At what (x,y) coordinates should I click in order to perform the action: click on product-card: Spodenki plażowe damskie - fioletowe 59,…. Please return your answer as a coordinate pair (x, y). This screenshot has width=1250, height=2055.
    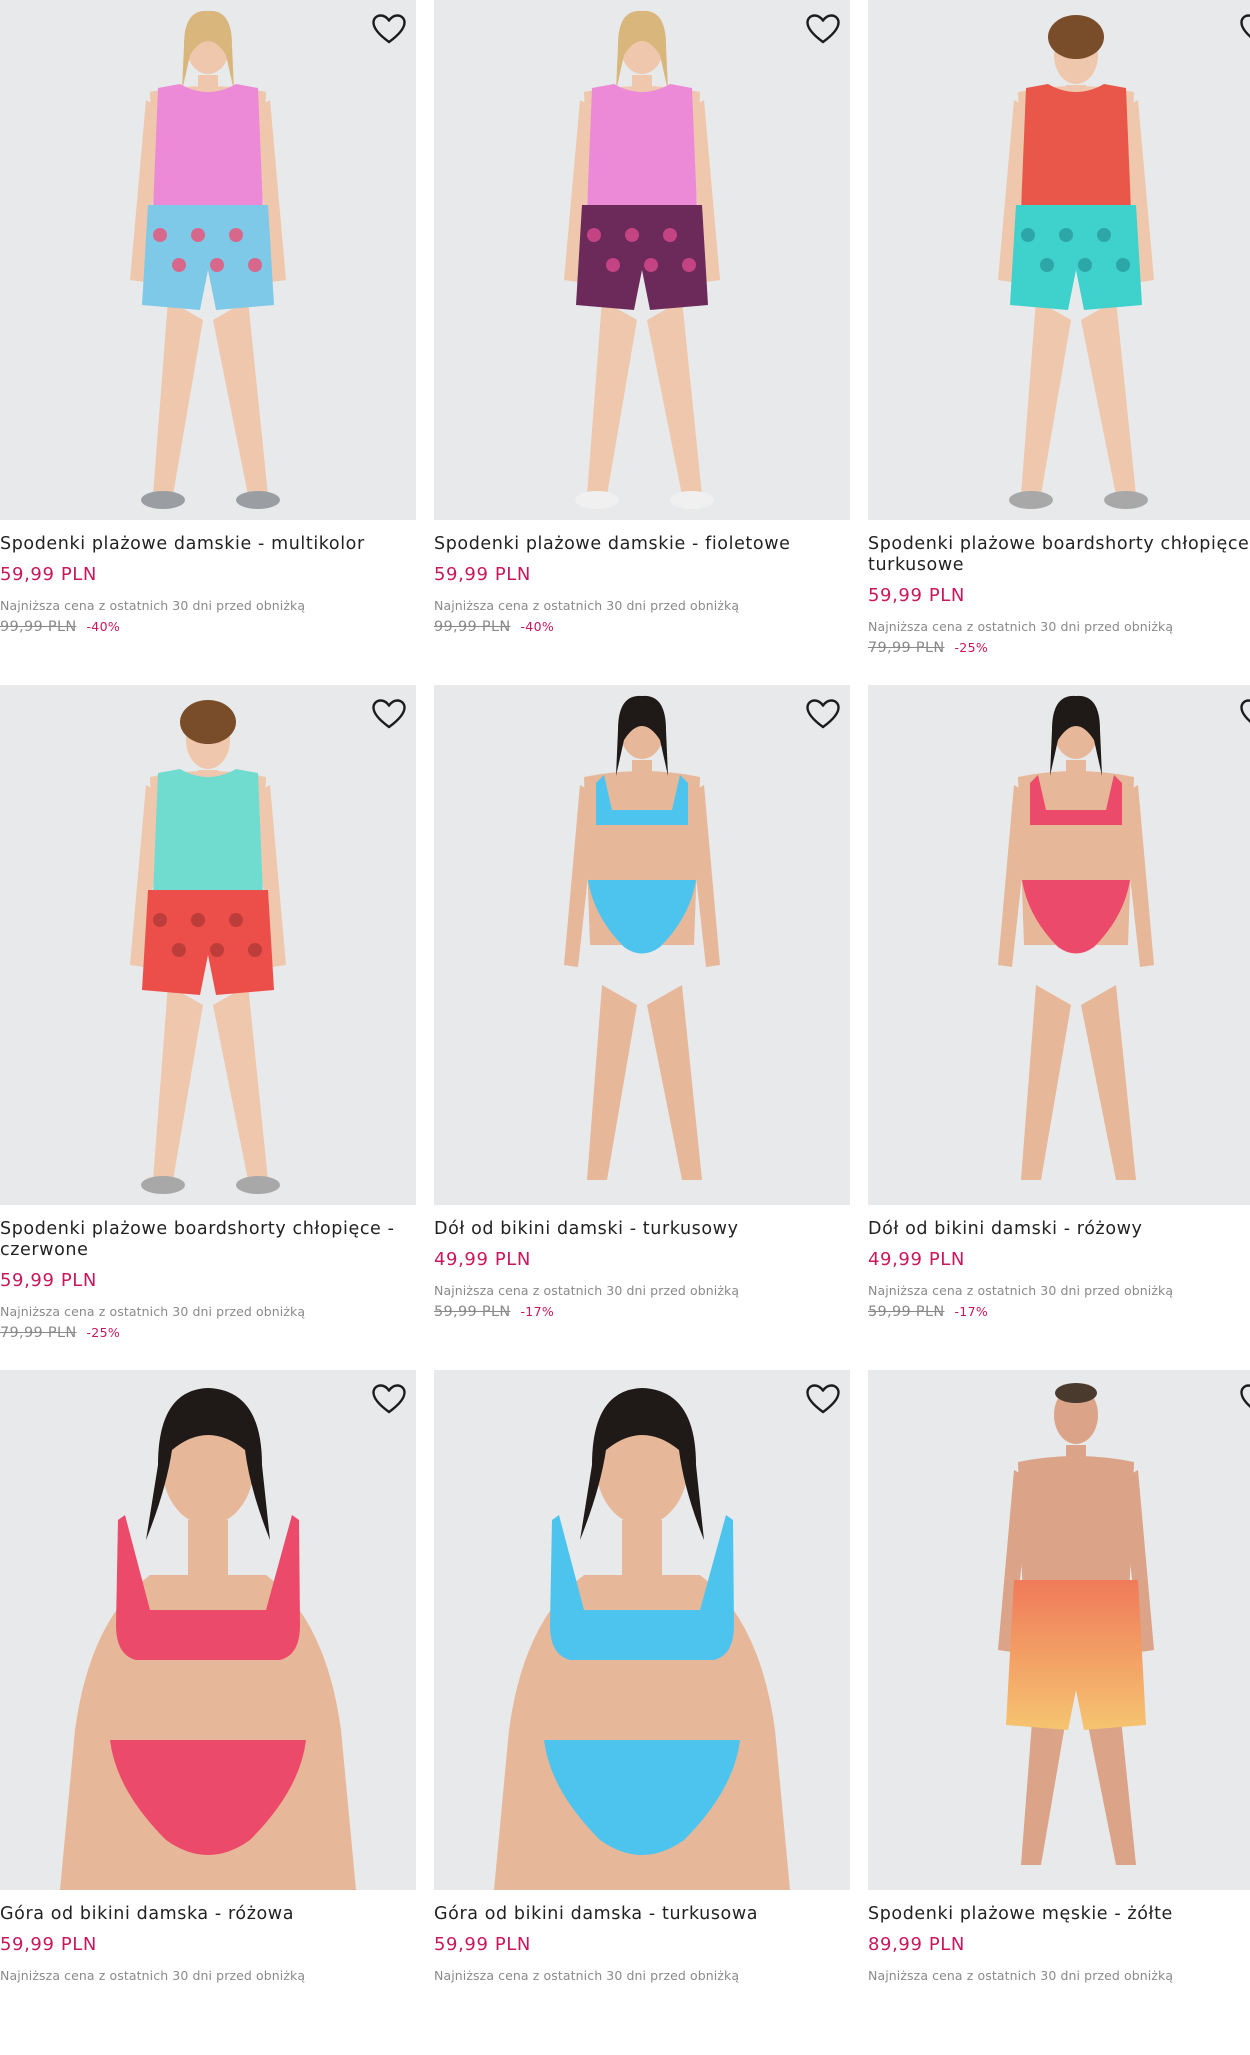
    Looking at the image, I should click on (642, 342).